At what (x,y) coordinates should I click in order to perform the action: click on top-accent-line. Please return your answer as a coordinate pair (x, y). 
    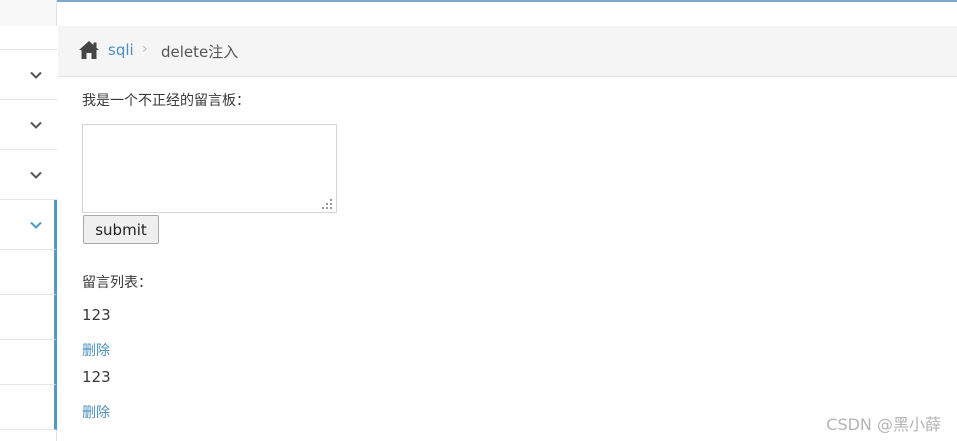
    Looking at the image, I should click on (507, 1).